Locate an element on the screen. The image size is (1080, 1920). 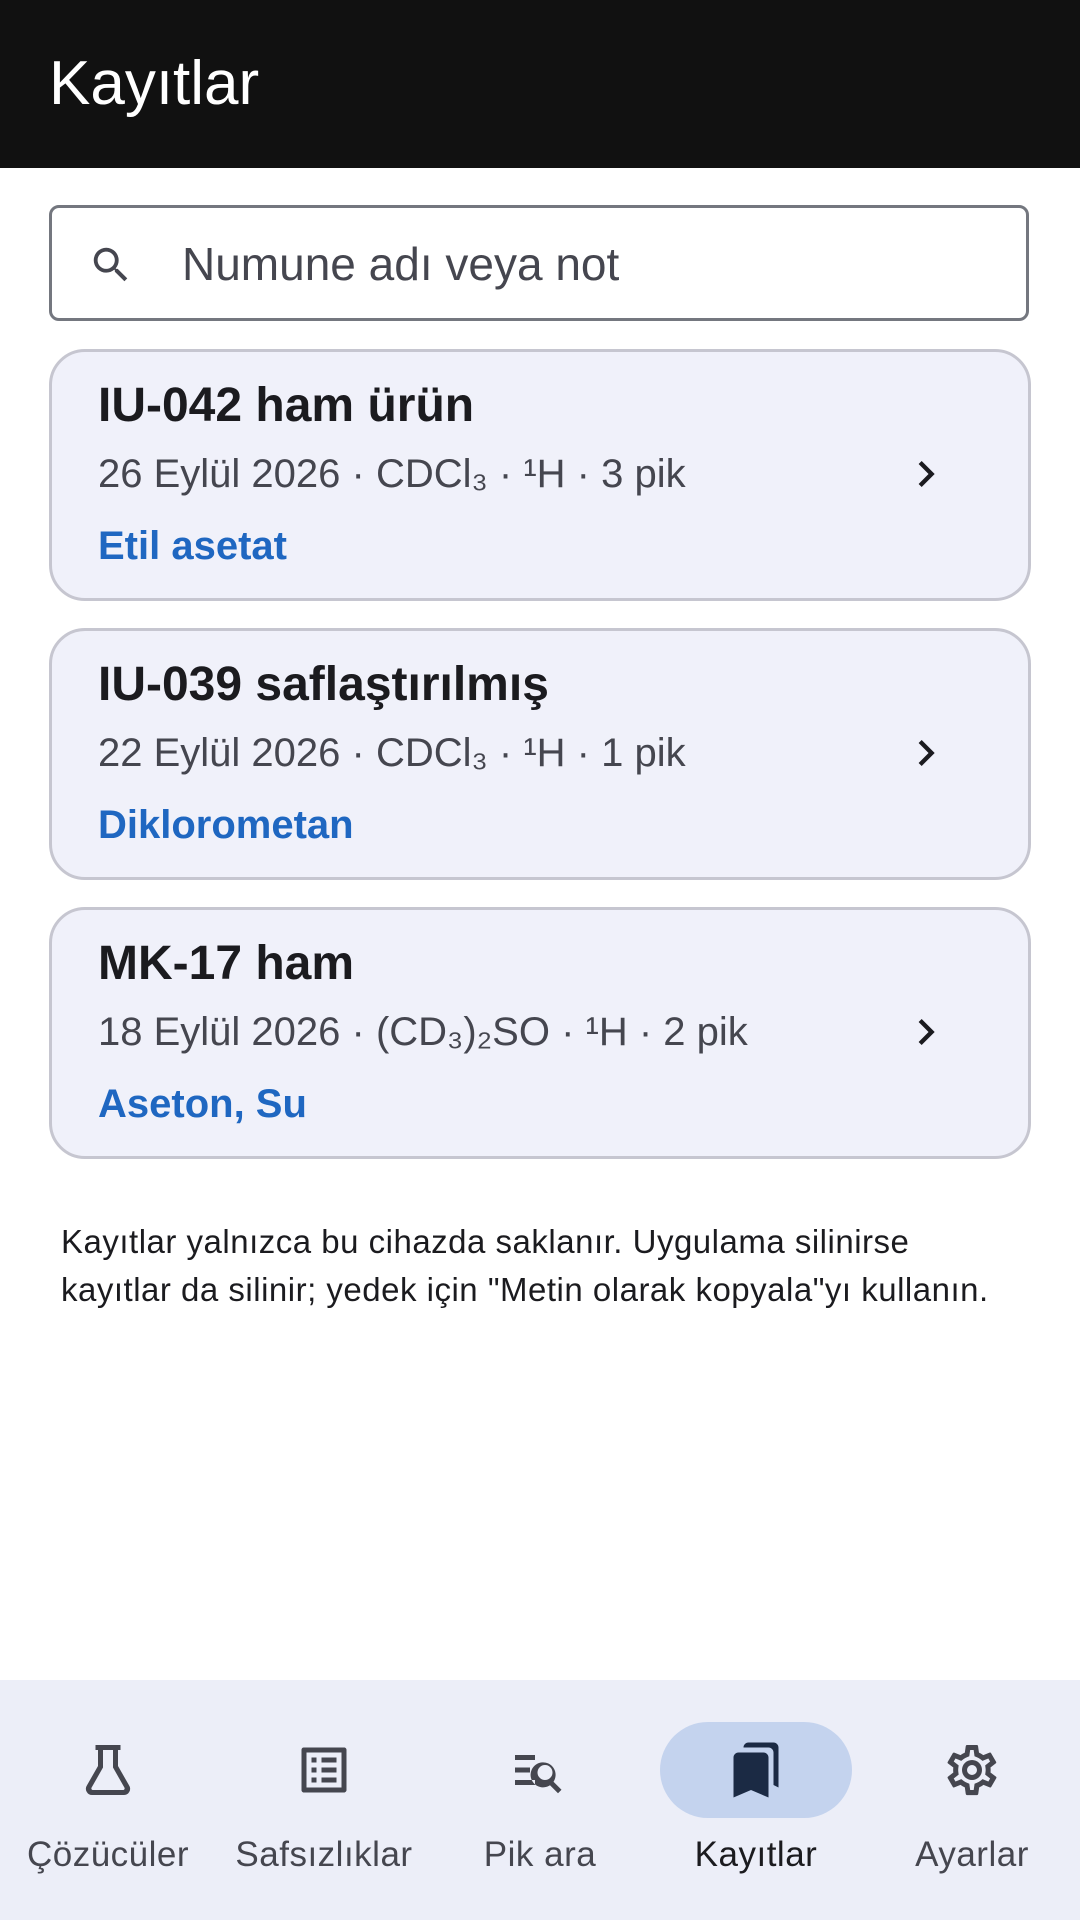
bottom-navigation: Çözücüler Safsızlıklar Pik ara Kayıtlar is located at coordinates (540, 1800).